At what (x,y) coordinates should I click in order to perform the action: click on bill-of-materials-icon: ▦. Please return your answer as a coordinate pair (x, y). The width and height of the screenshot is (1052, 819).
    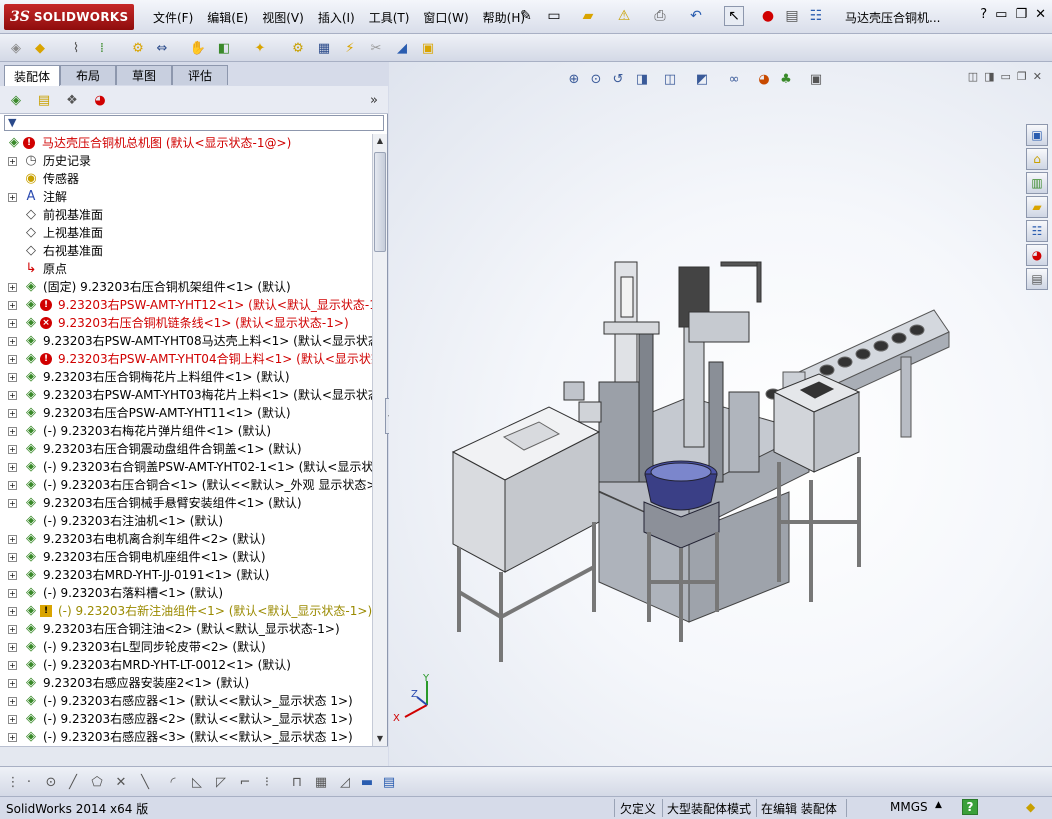
    Looking at the image, I should click on (324, 48).